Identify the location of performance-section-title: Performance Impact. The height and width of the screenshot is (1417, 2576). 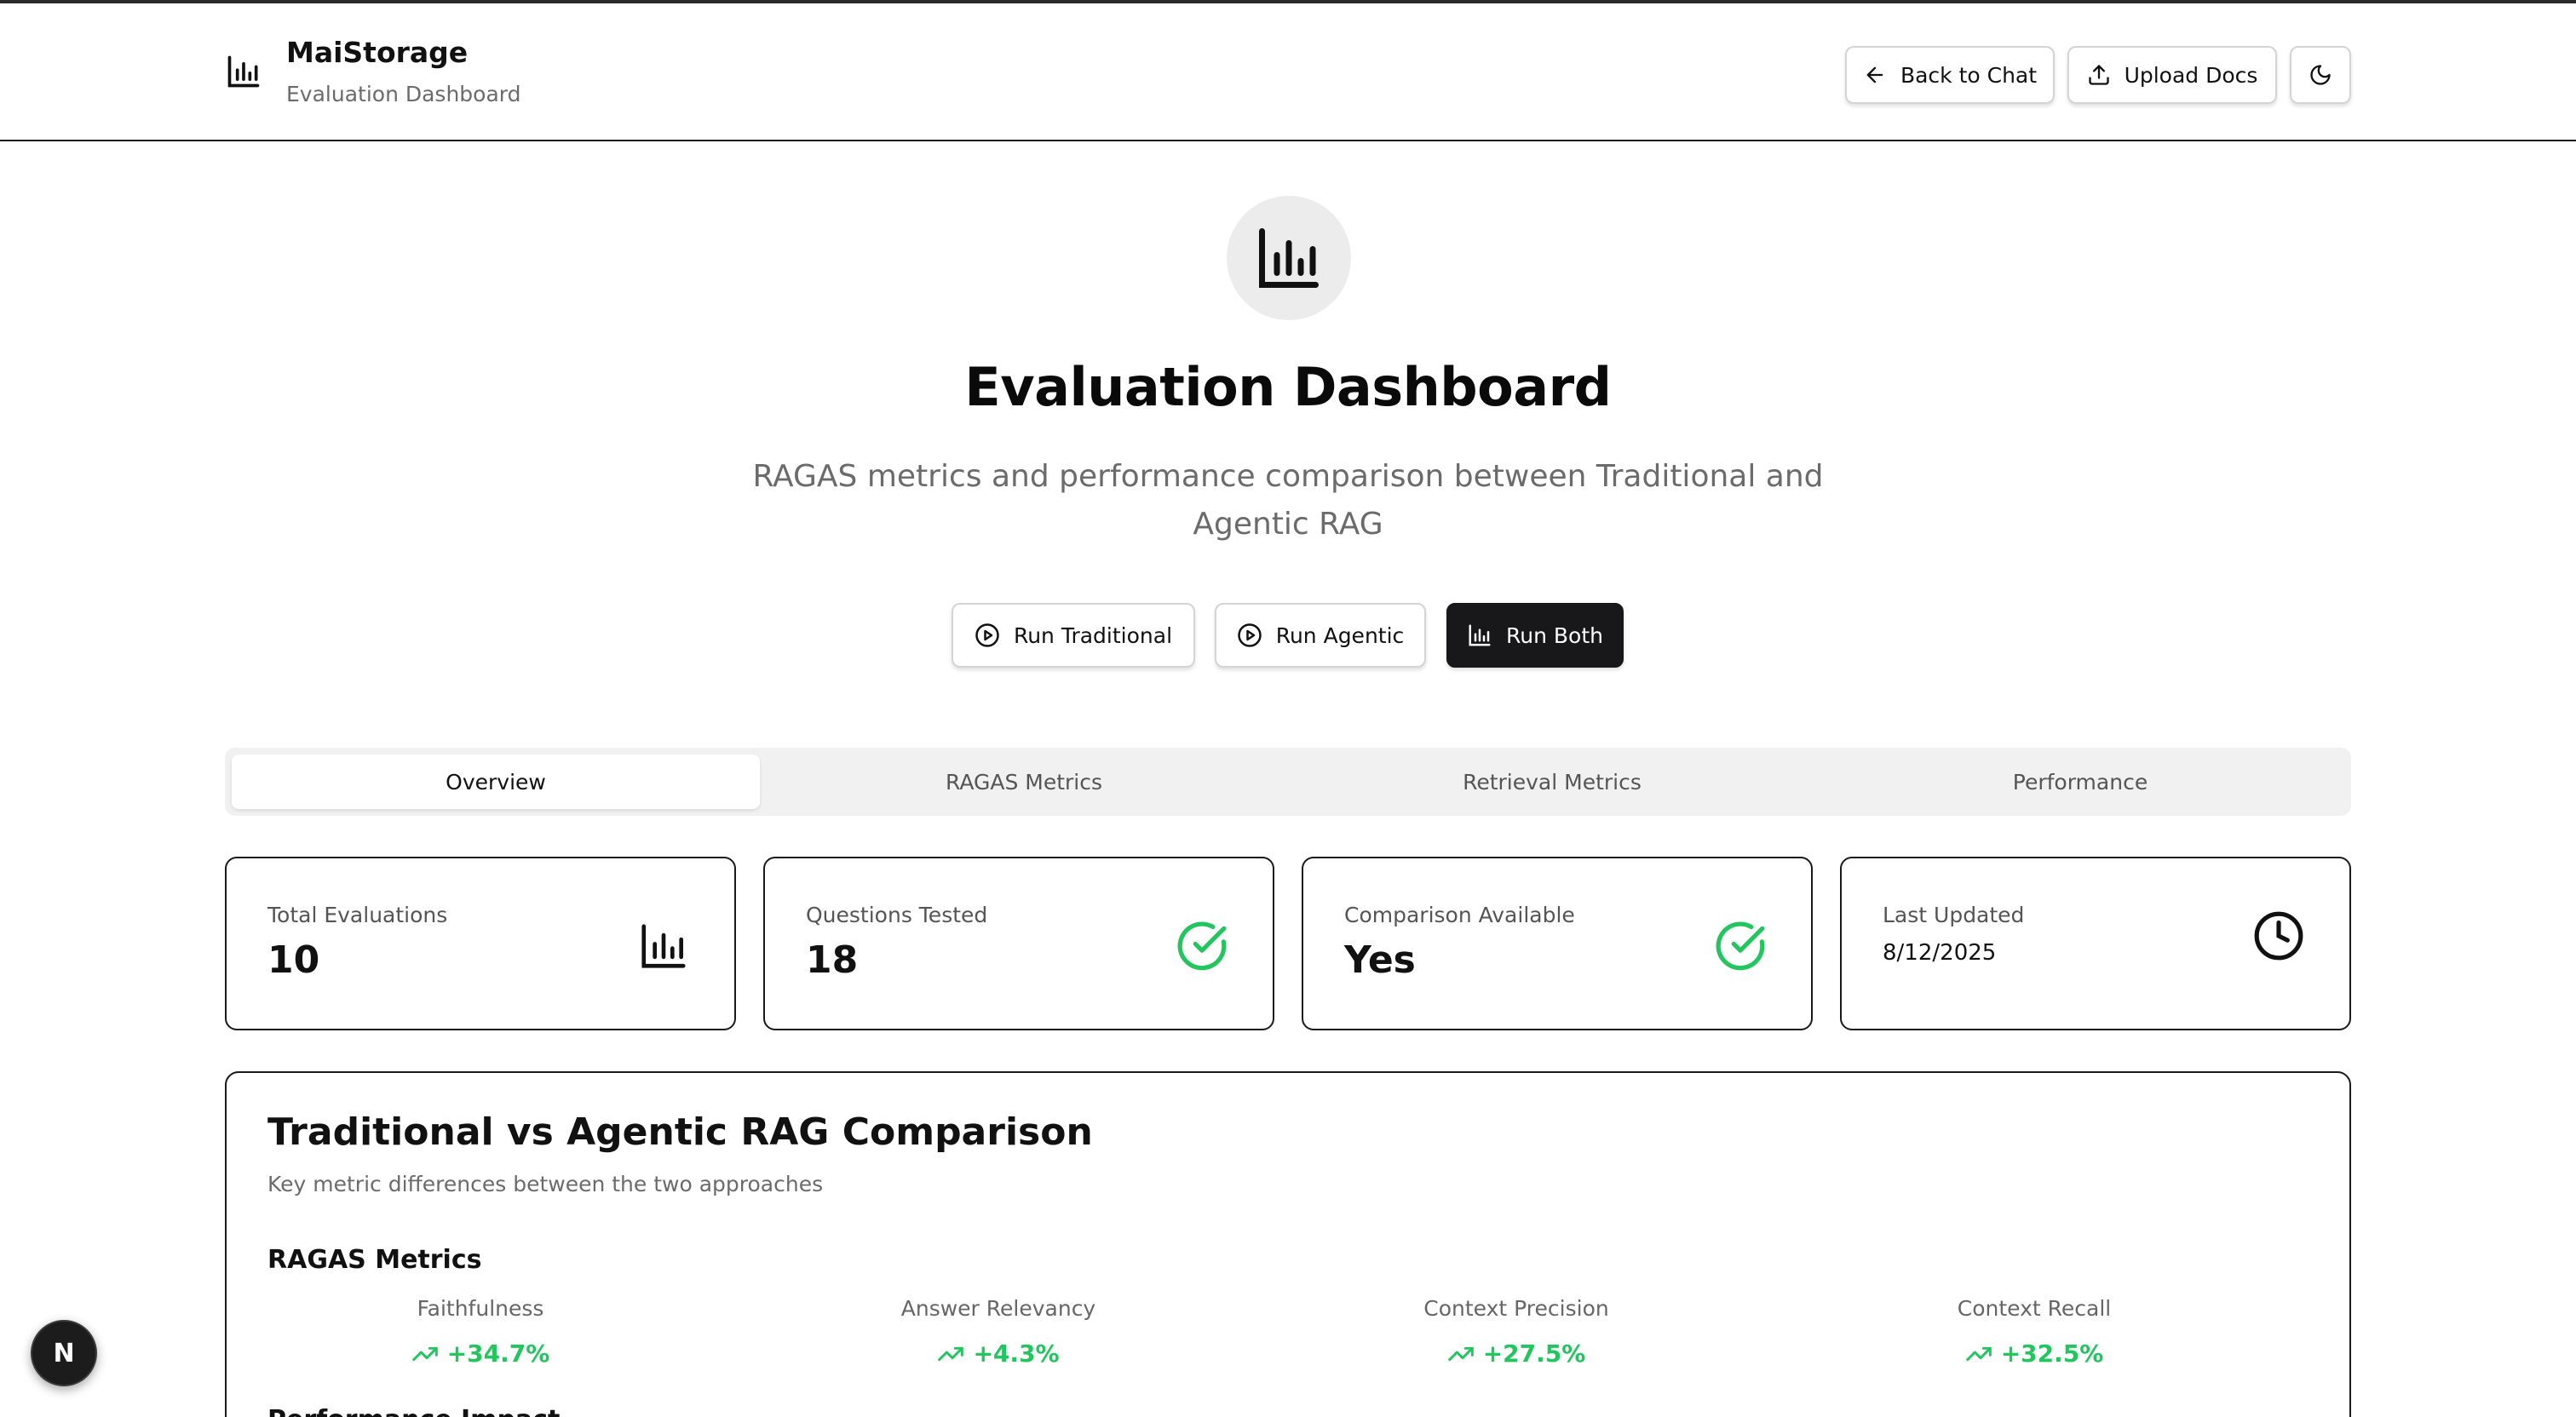
(414, 1411).